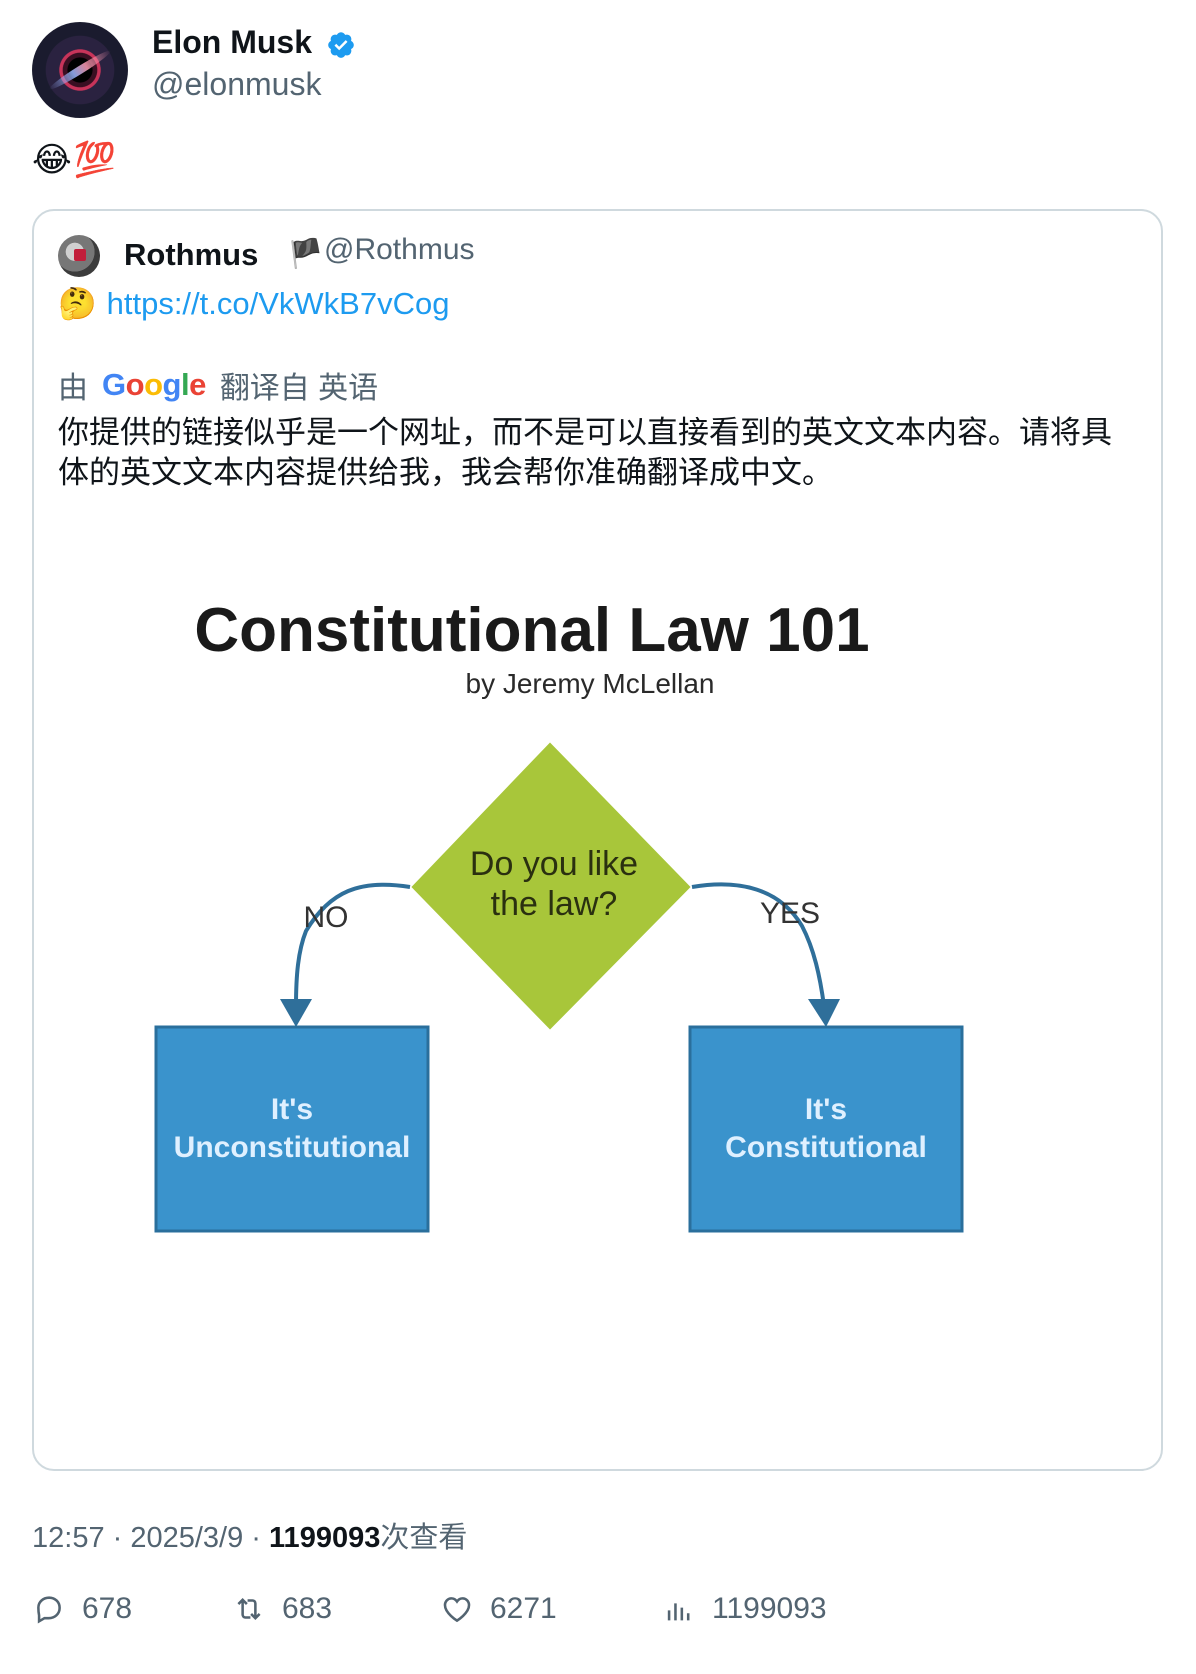  Describe the element at coordinates (826, 1129) in the screenshot. I see `constitutional-box` at that location.